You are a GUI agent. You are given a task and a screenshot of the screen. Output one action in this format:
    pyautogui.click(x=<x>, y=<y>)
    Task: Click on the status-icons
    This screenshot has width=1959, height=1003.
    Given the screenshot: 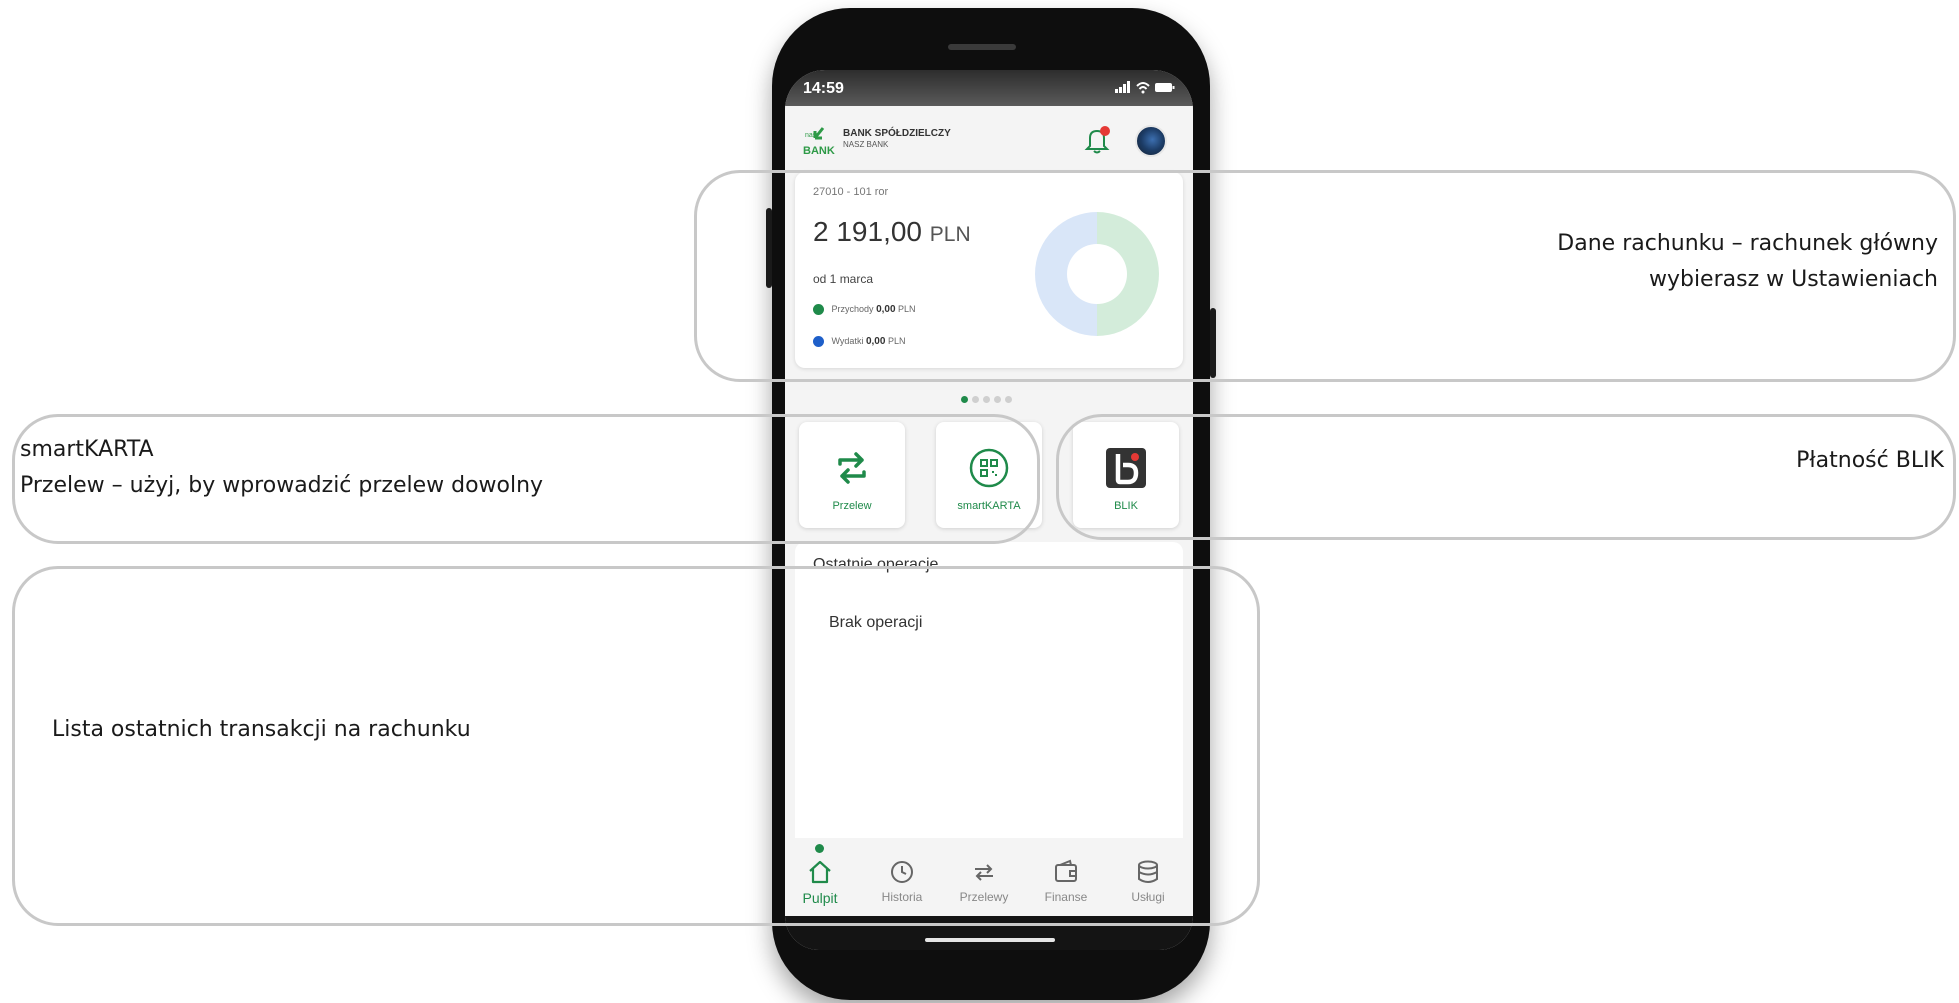 What is the action you would take?
    pyautogui.click(x=1145, y=88)
    